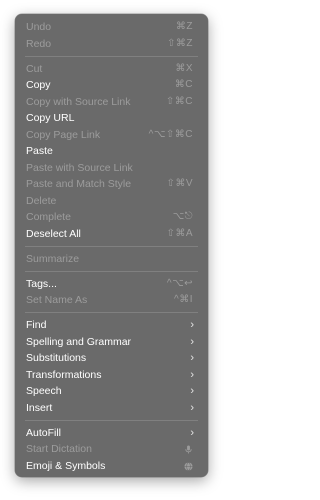 Image resolution: width=320 pixels, height=500 pixels. What do you see at coordinates (111, 151) in the screenshot?
I see `menu-item-paste: Paste` at bounding box center [111, 151].